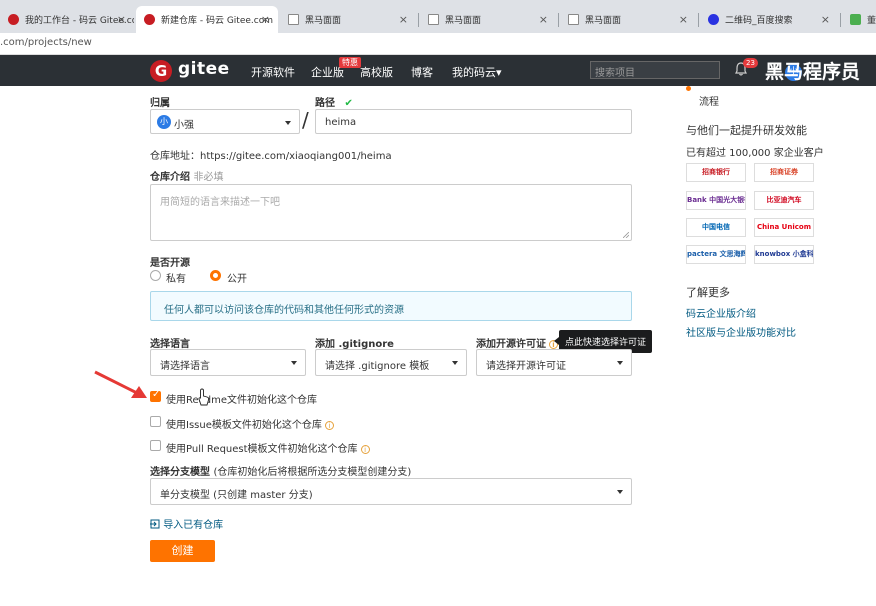 This screenshot has width=876, height=606. What do you see at coordinates (170, 177) in the screenshot?
I see `intro-label-text: 仓库介绍` at bounding box center [170, 177].